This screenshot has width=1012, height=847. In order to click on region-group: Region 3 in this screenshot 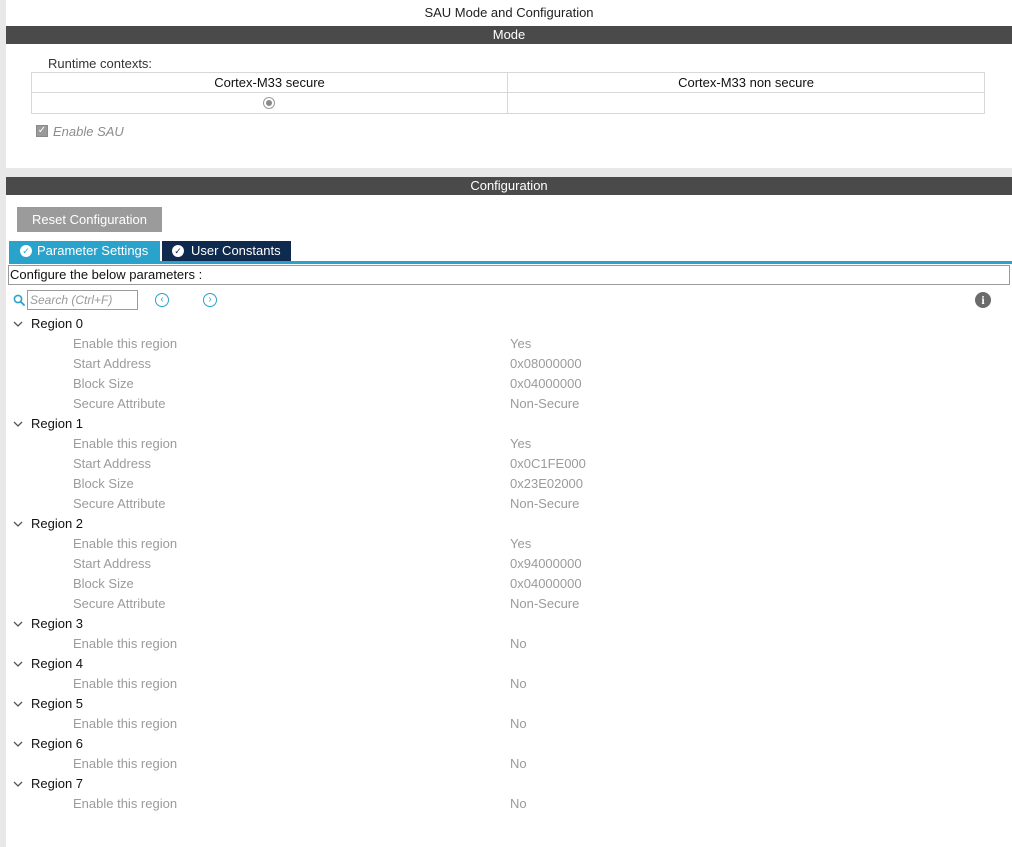, I will do `click(506, 624)`.